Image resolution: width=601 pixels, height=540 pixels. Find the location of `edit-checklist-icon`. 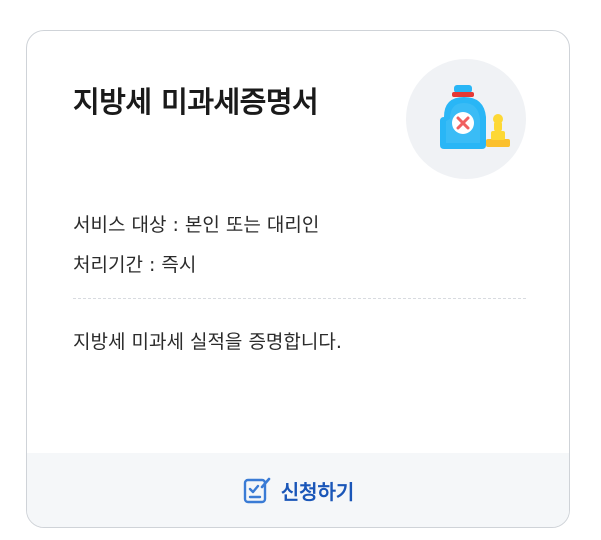

edit-checklist-icon is located at coordinates (257, 490).